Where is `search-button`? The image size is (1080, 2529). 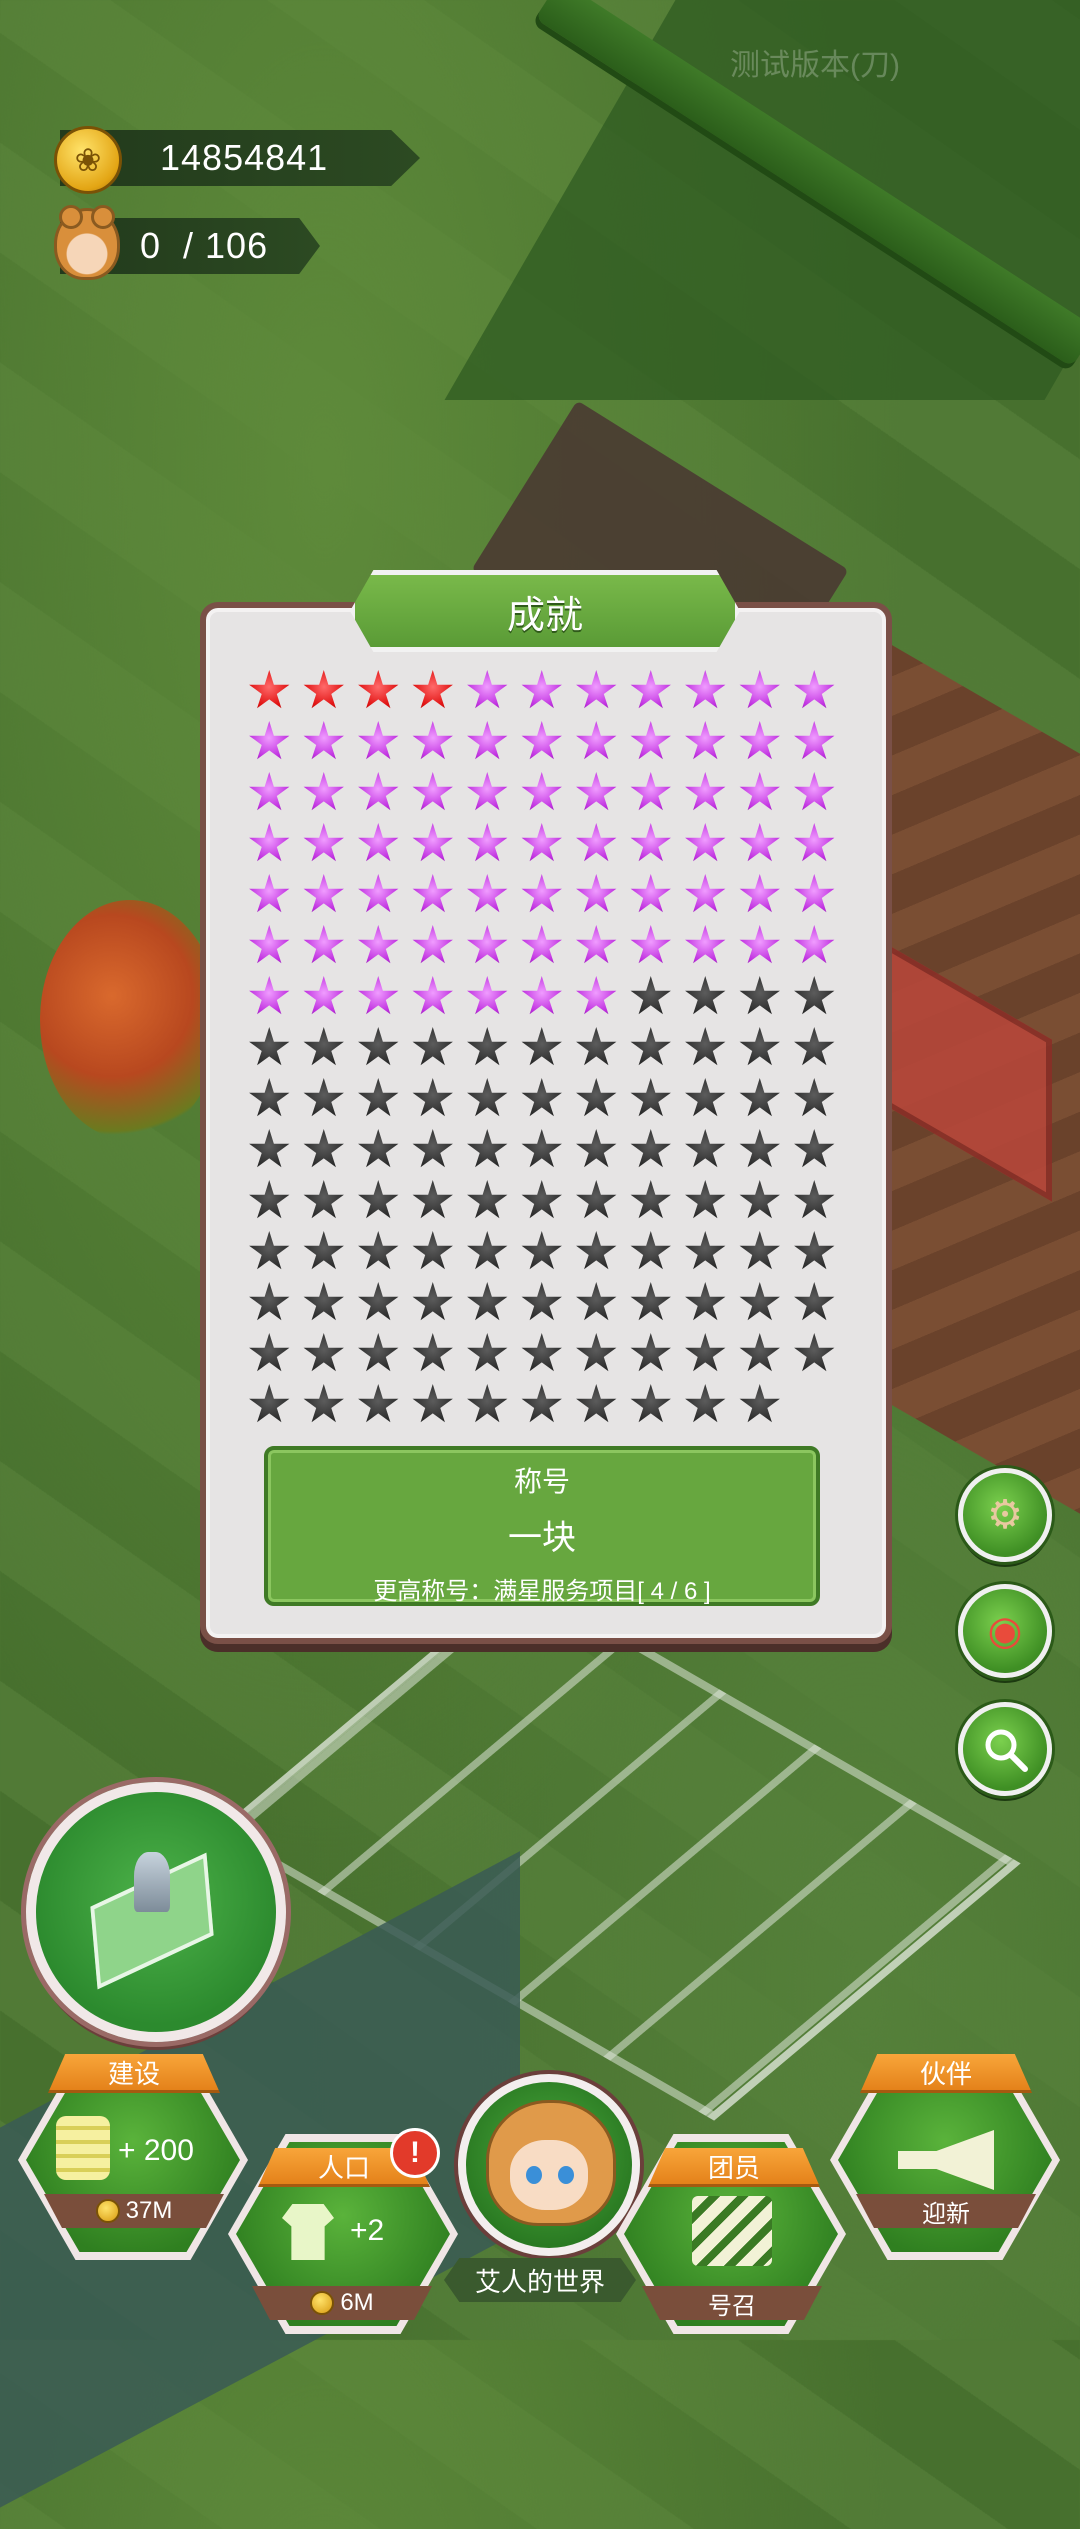 search-button is located at coordinates (1005, 1749).